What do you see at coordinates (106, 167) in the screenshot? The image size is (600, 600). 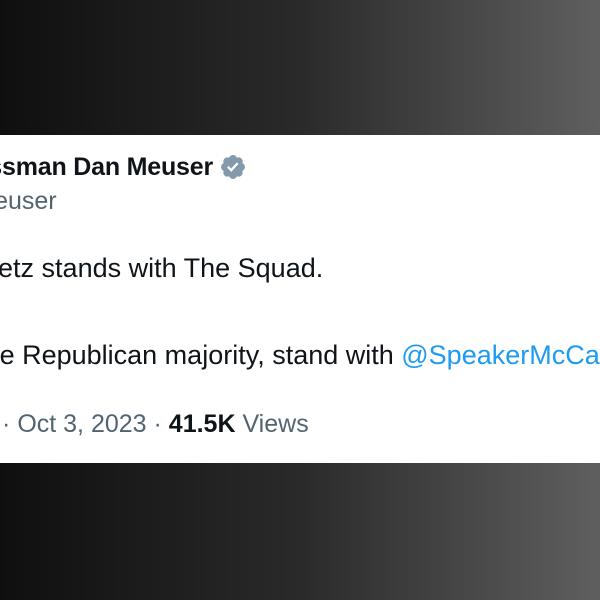 I see `author-display-name: Congressman Dan Meuser` at bounding box center [106, 167].